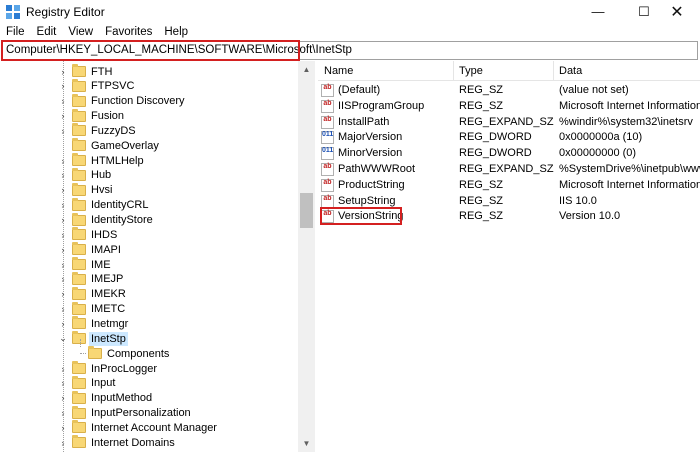  I want to click on tree-item-label: HTMLHelp, so click(117, 161).